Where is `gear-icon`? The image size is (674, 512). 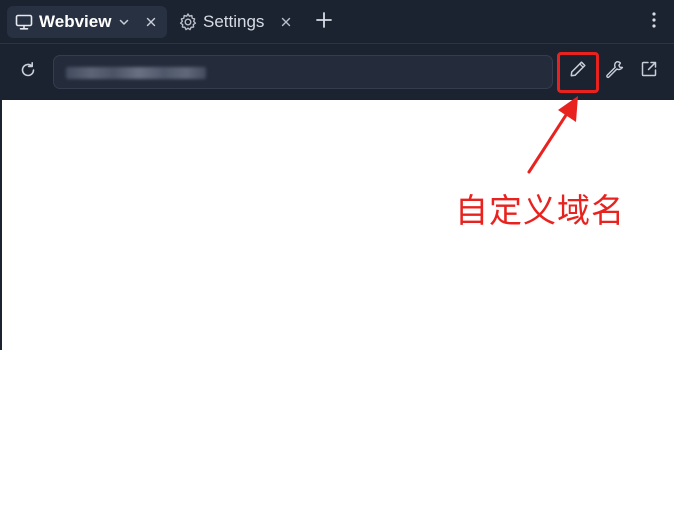
gear-icon is located at coordinates (188, 22).